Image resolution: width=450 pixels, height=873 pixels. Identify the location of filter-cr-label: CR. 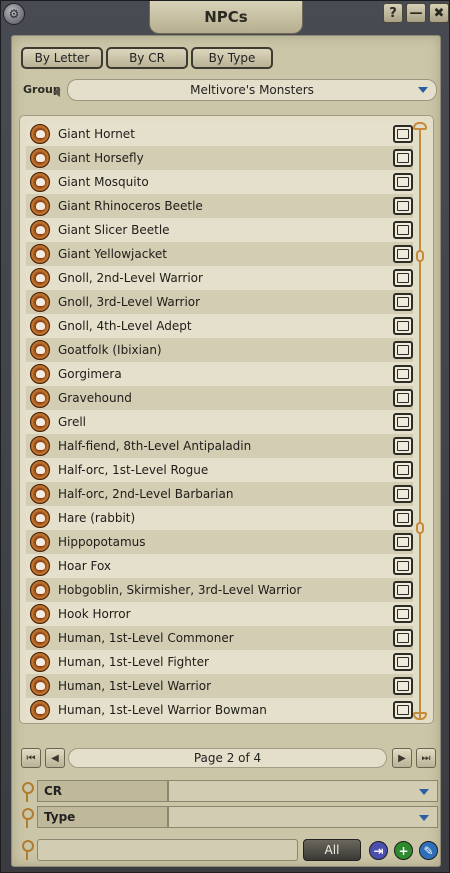
(102, 791).